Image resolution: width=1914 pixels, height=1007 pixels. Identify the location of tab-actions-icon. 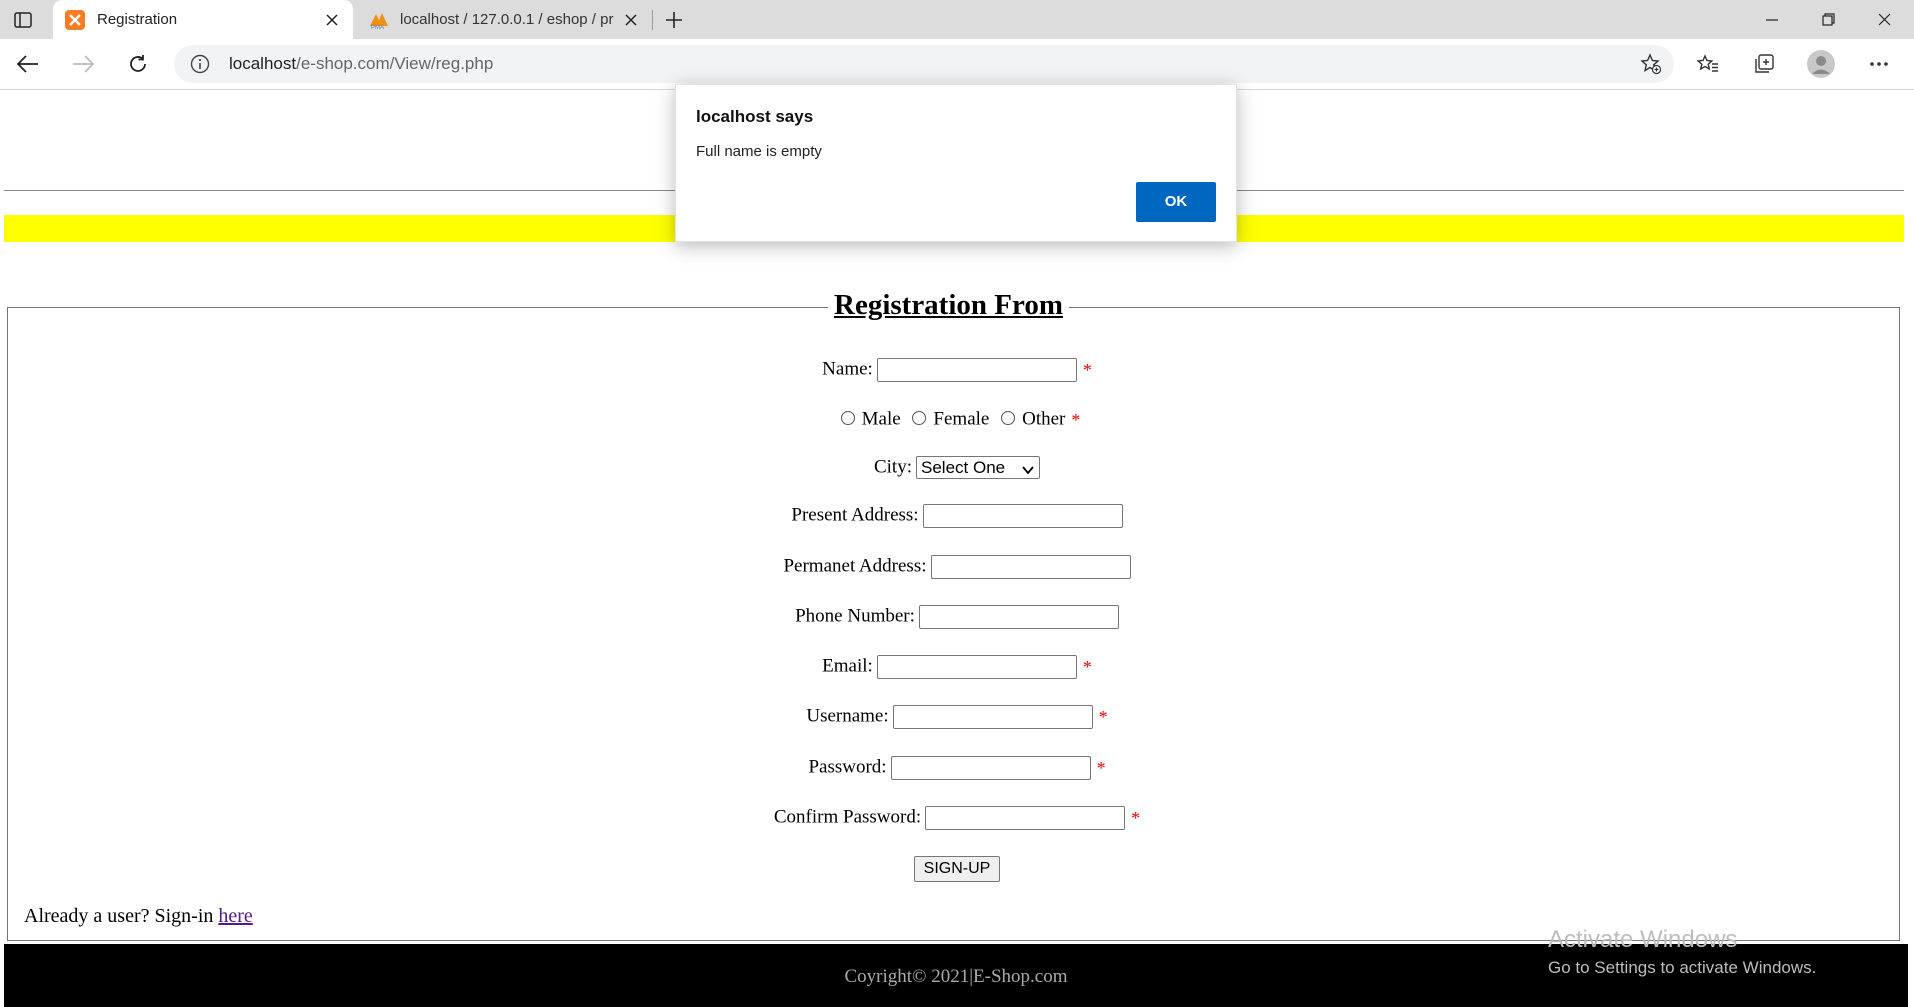
(23, 20).